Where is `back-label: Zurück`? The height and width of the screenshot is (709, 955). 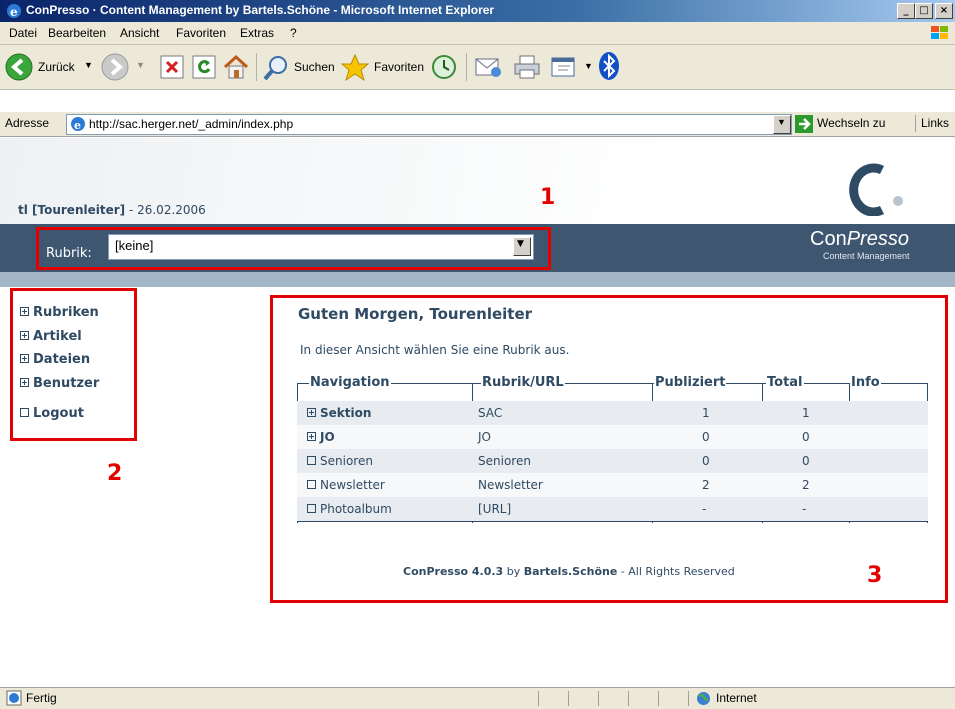 back-label: Zurück is located at coordinates (56, 67).